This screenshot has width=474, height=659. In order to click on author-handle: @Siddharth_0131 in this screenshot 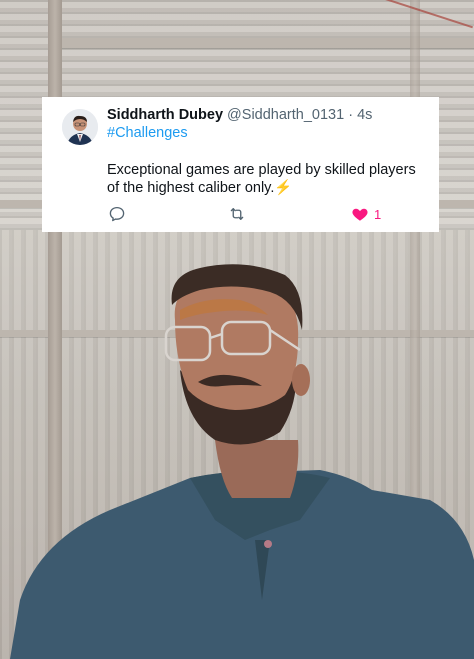, I will do `click(285, 115)`.